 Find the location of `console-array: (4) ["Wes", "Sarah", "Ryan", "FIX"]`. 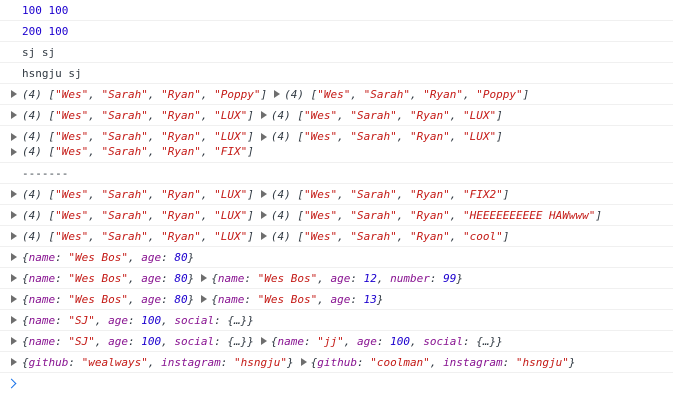

console-array: (4) ["Wes", "Sarah", "Ryan", "FIX"] is located at coordinates (138, 151).